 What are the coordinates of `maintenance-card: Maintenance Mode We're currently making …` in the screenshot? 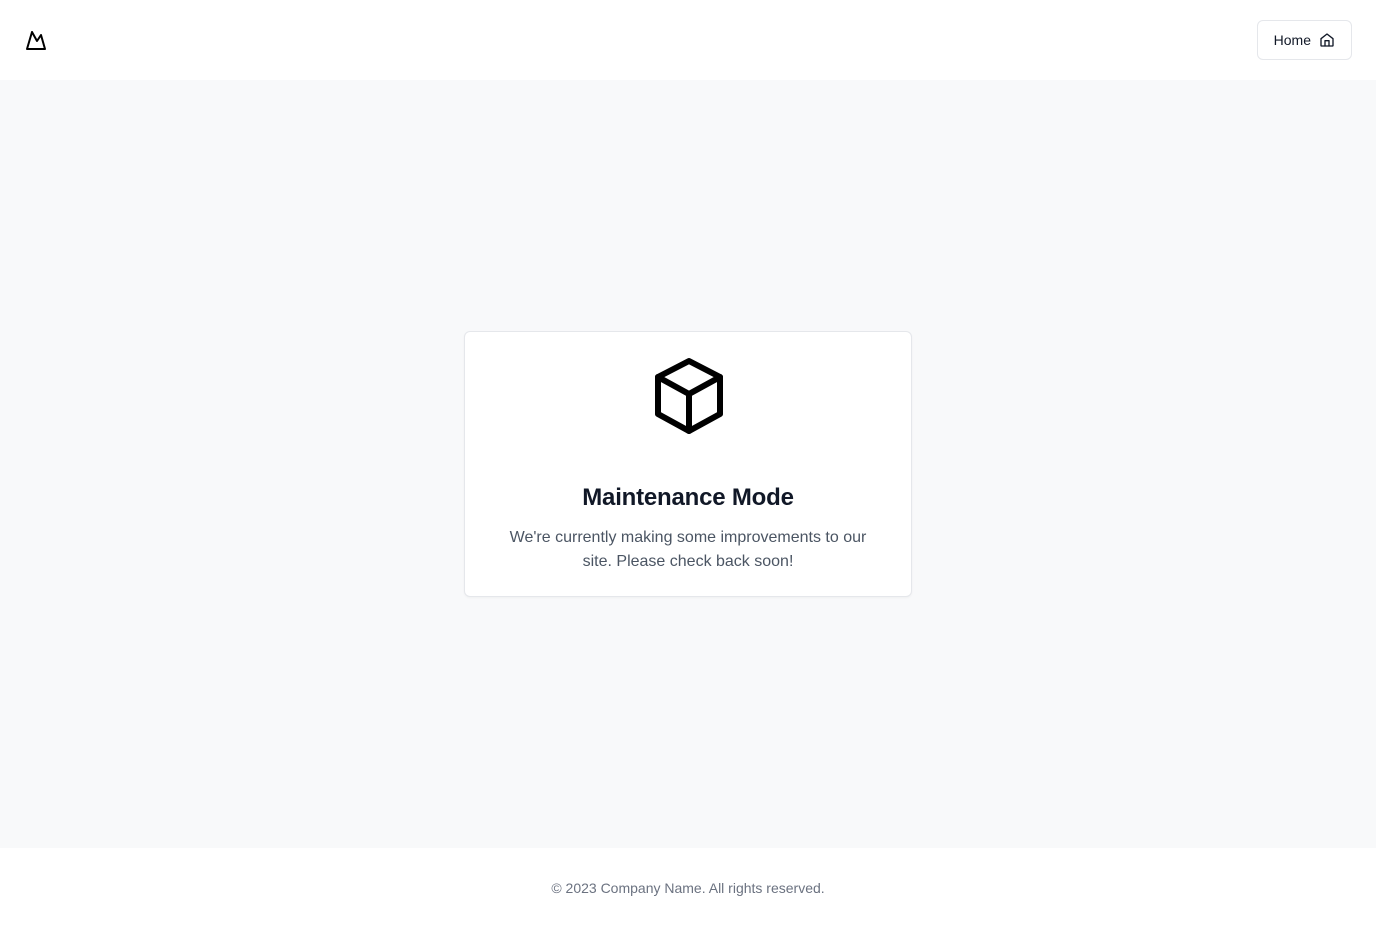 It's located at (688, 464).